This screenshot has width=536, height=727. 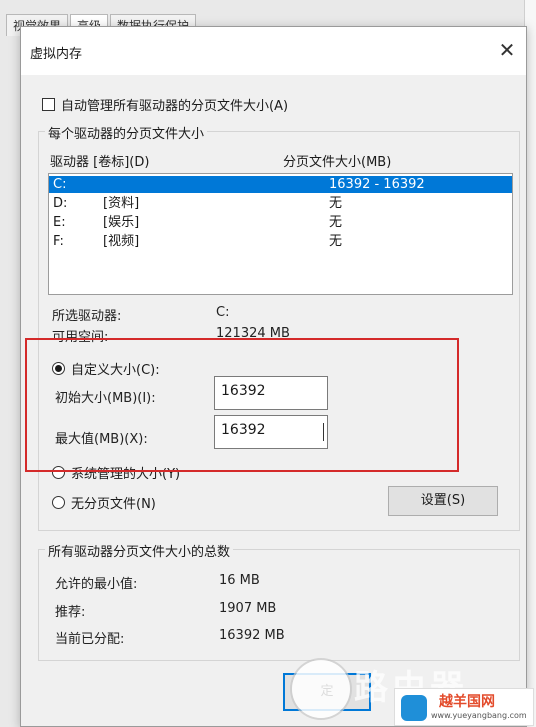 What do you see at coordinates (239, 580) in the screenshot?
I see `min-allowed-value: 16 MB` at bounding box center [239, 580].